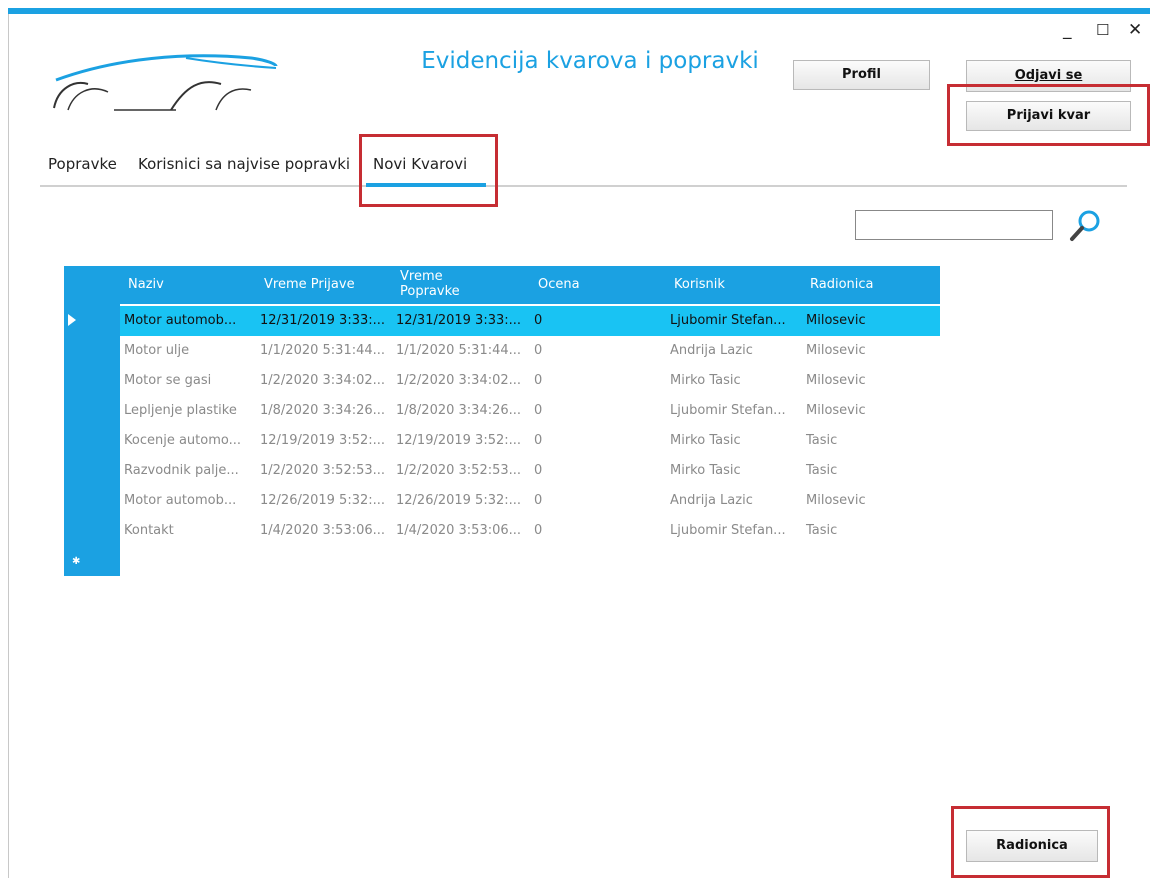 The width and height of the screenshot is (1150, 878). I want to click on column-header-radionica: Radionica, so click(842, 284).